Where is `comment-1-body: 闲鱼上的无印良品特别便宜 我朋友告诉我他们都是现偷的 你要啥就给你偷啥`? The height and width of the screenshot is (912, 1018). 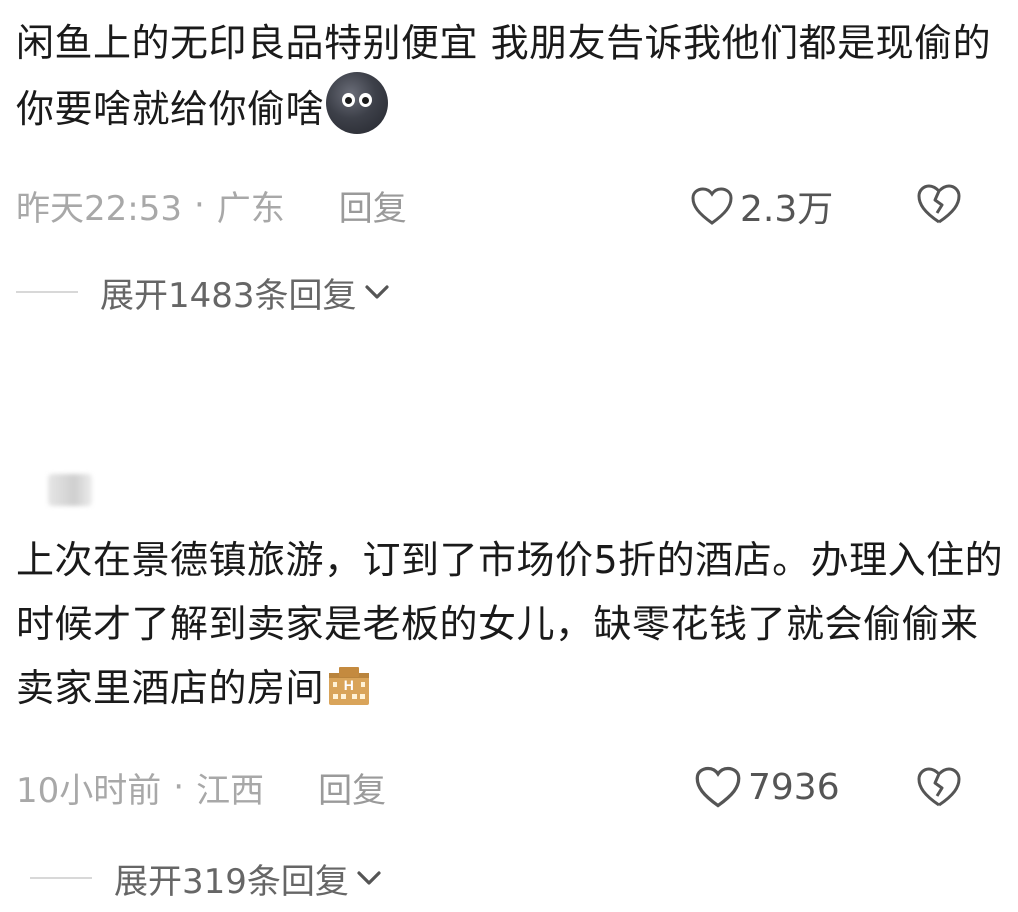 comment-1-body: 闲鱼上的无印良品特别便宜 我朋友告诉我他们都是现偷的 你要啥就给你偷啥 is located at coordinates (511, 76).